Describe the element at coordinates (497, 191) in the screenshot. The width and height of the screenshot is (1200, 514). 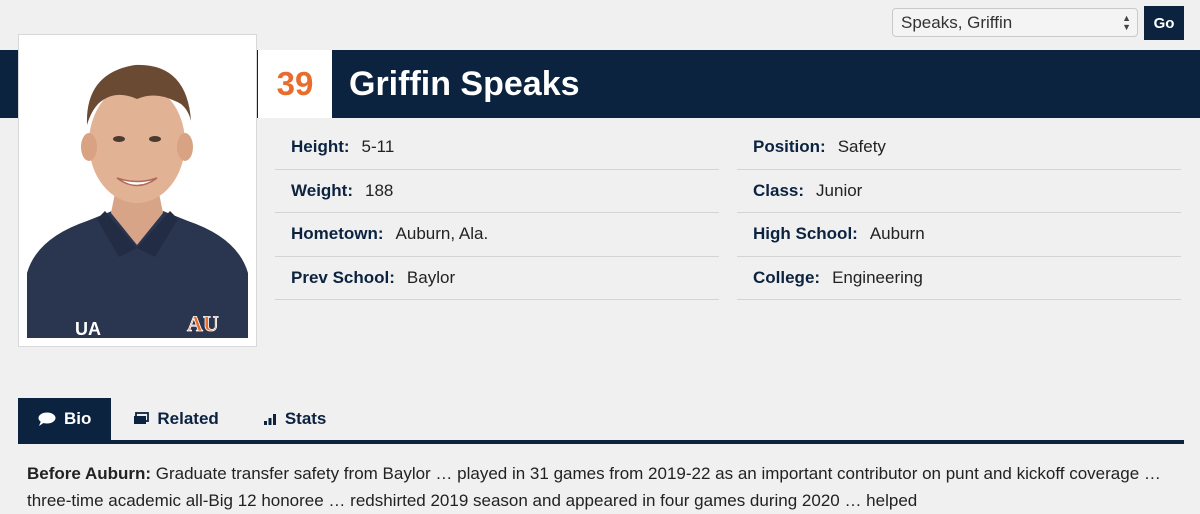
I see `info-row-weight: Weight: 188` at that location.